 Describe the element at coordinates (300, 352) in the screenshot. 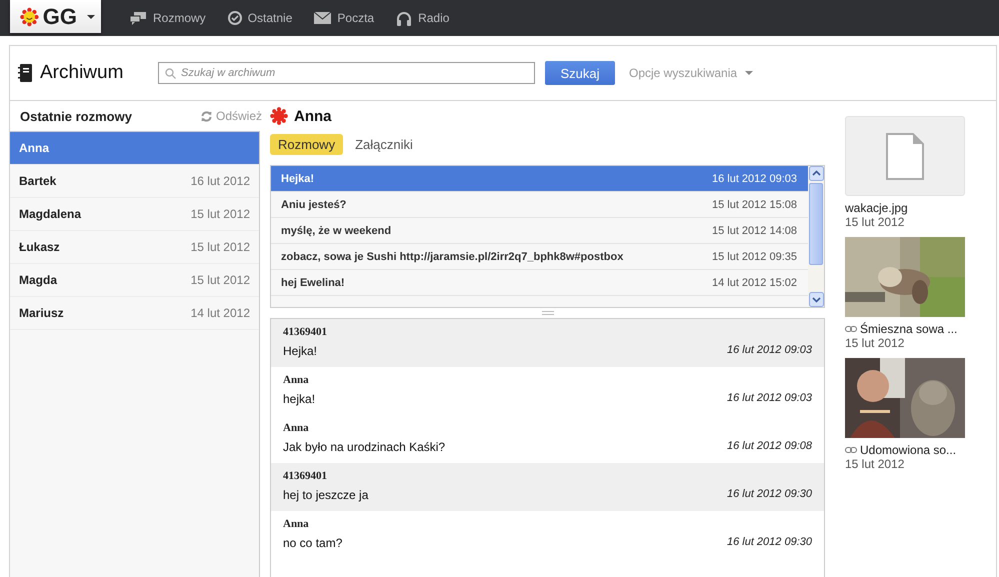

I see `message-text: Hejka!` at that location.